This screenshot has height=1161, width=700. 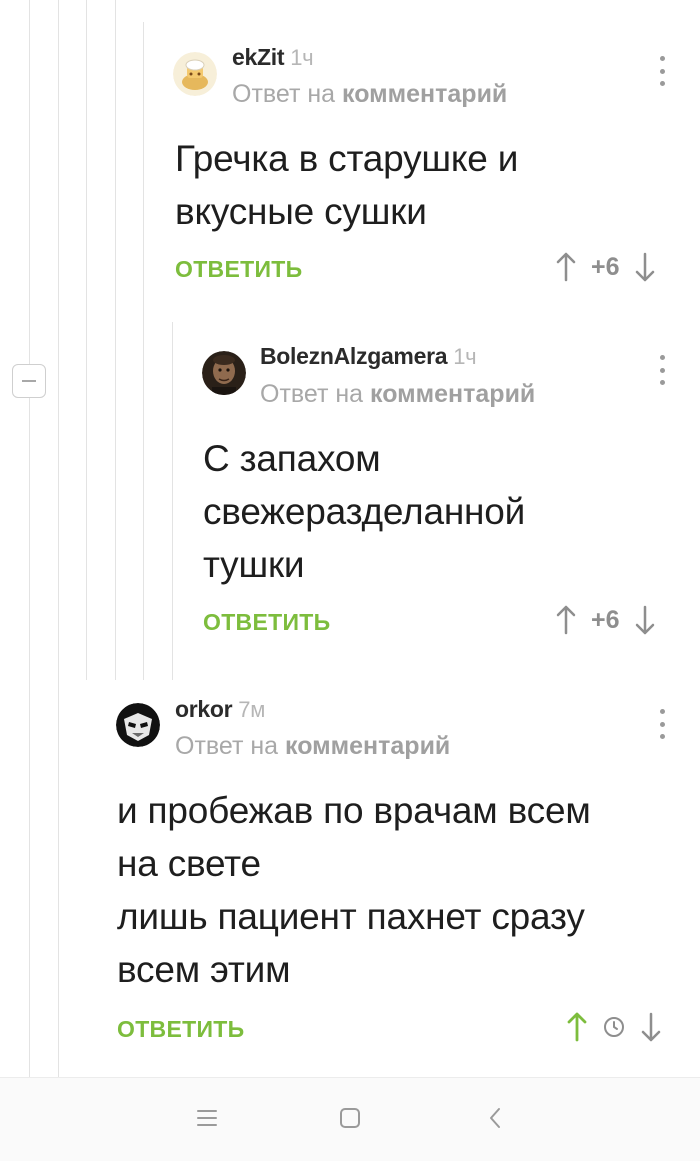 I want to click on reply-target-link: комментарий, so click(x=367, y=746).